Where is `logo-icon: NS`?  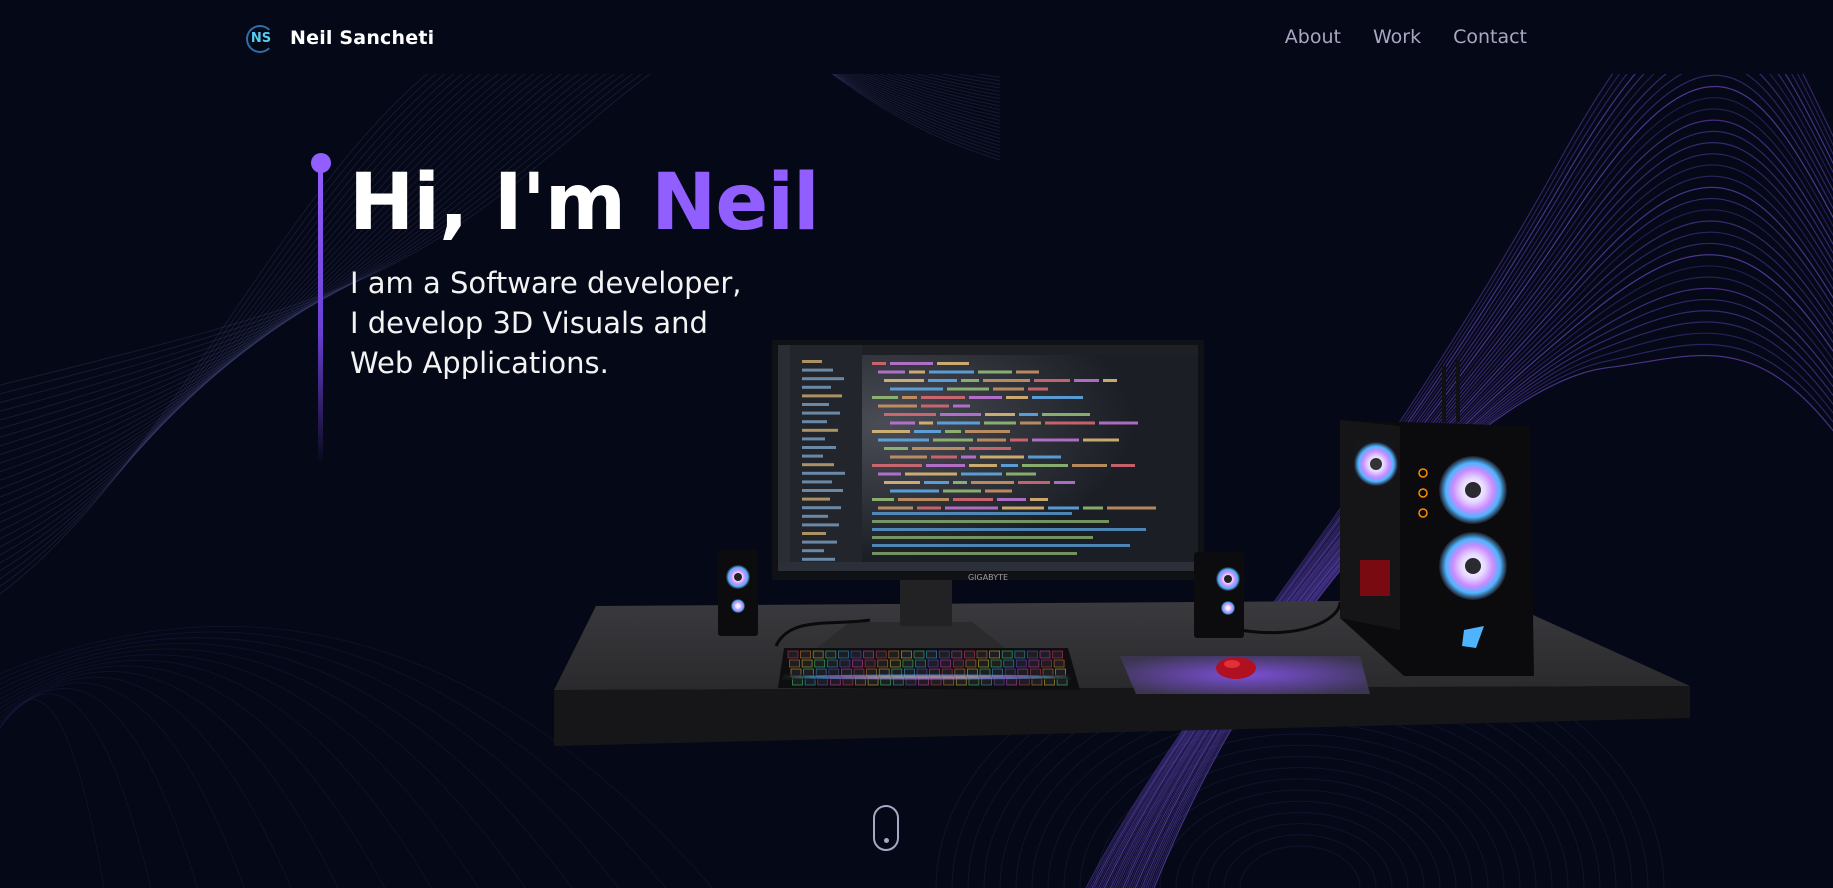
logo-icon: NS is located at coordinates (261, 39).